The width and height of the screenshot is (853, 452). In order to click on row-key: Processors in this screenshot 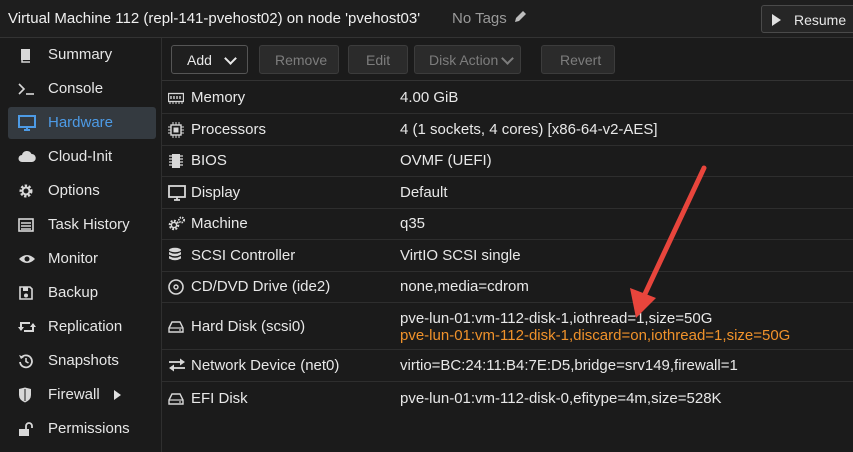, I will do `click(229, 129)`.